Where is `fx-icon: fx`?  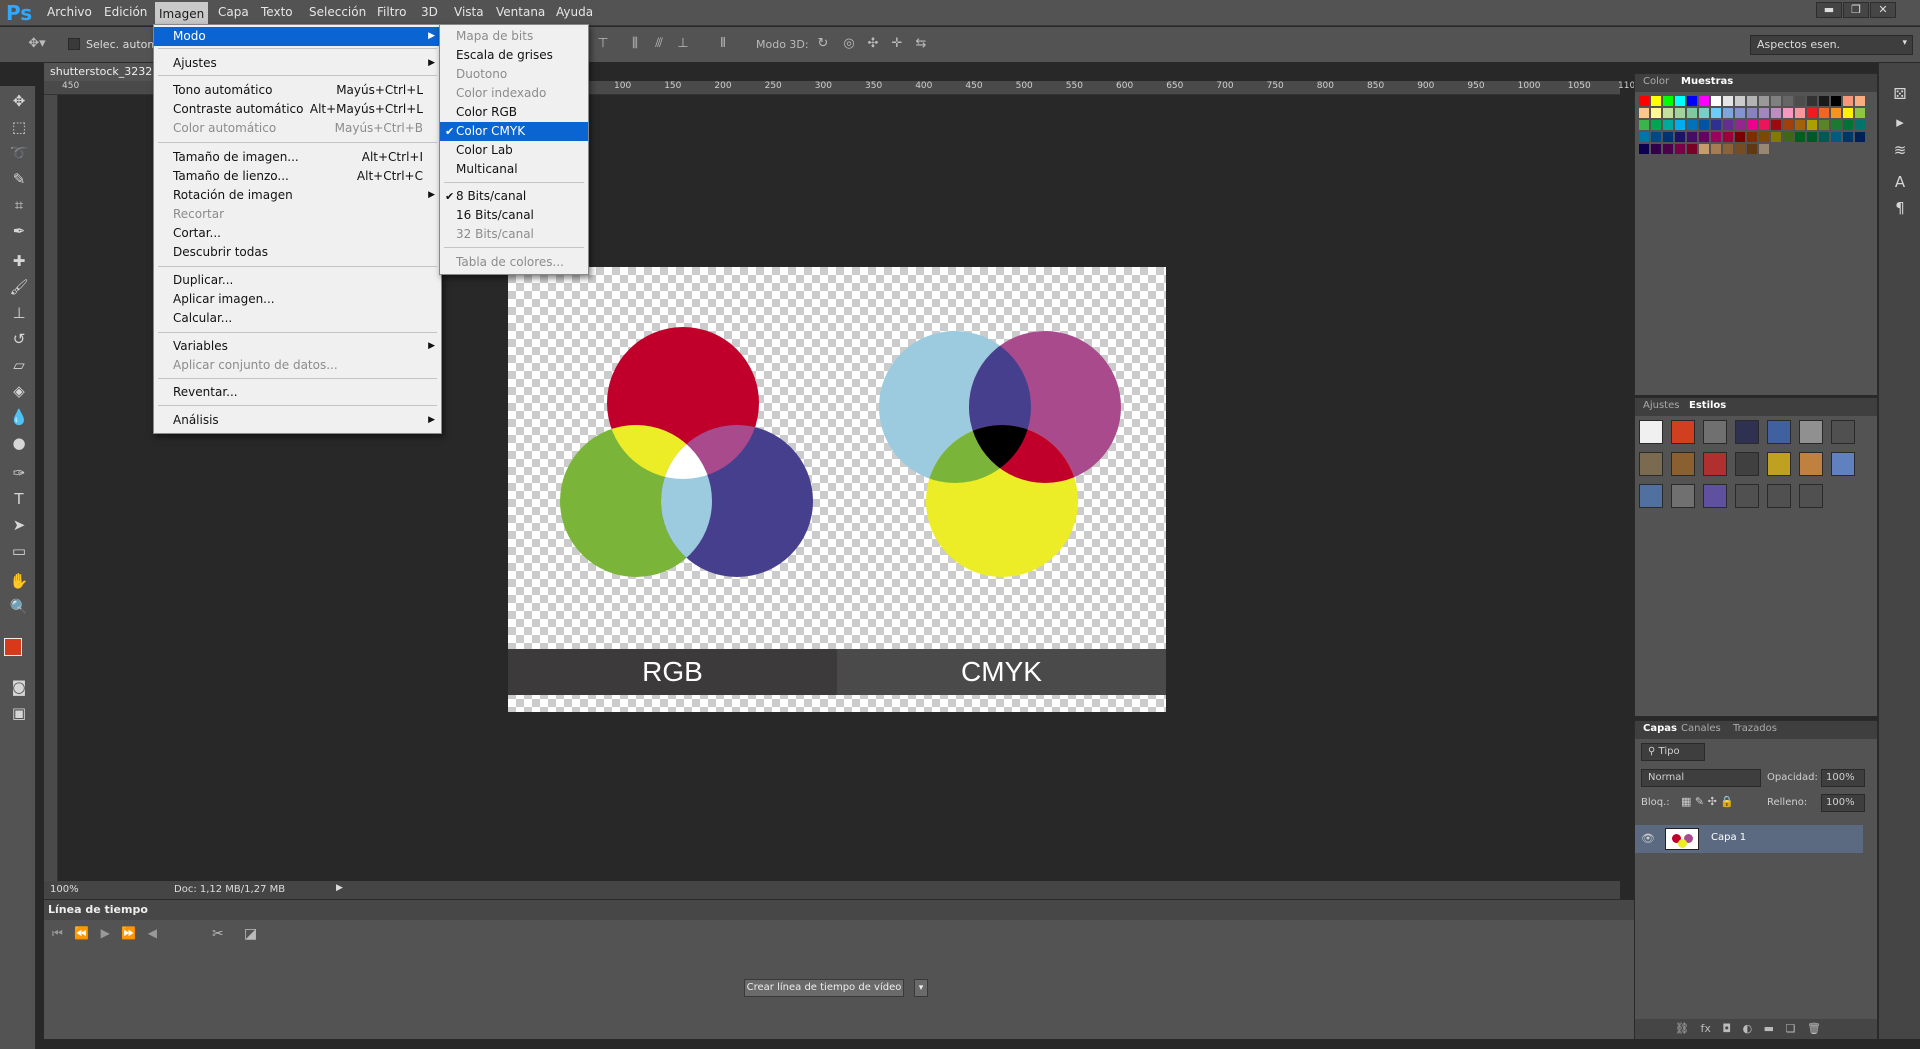
fx-icon: fx is located at coordinates (1705, 1028).